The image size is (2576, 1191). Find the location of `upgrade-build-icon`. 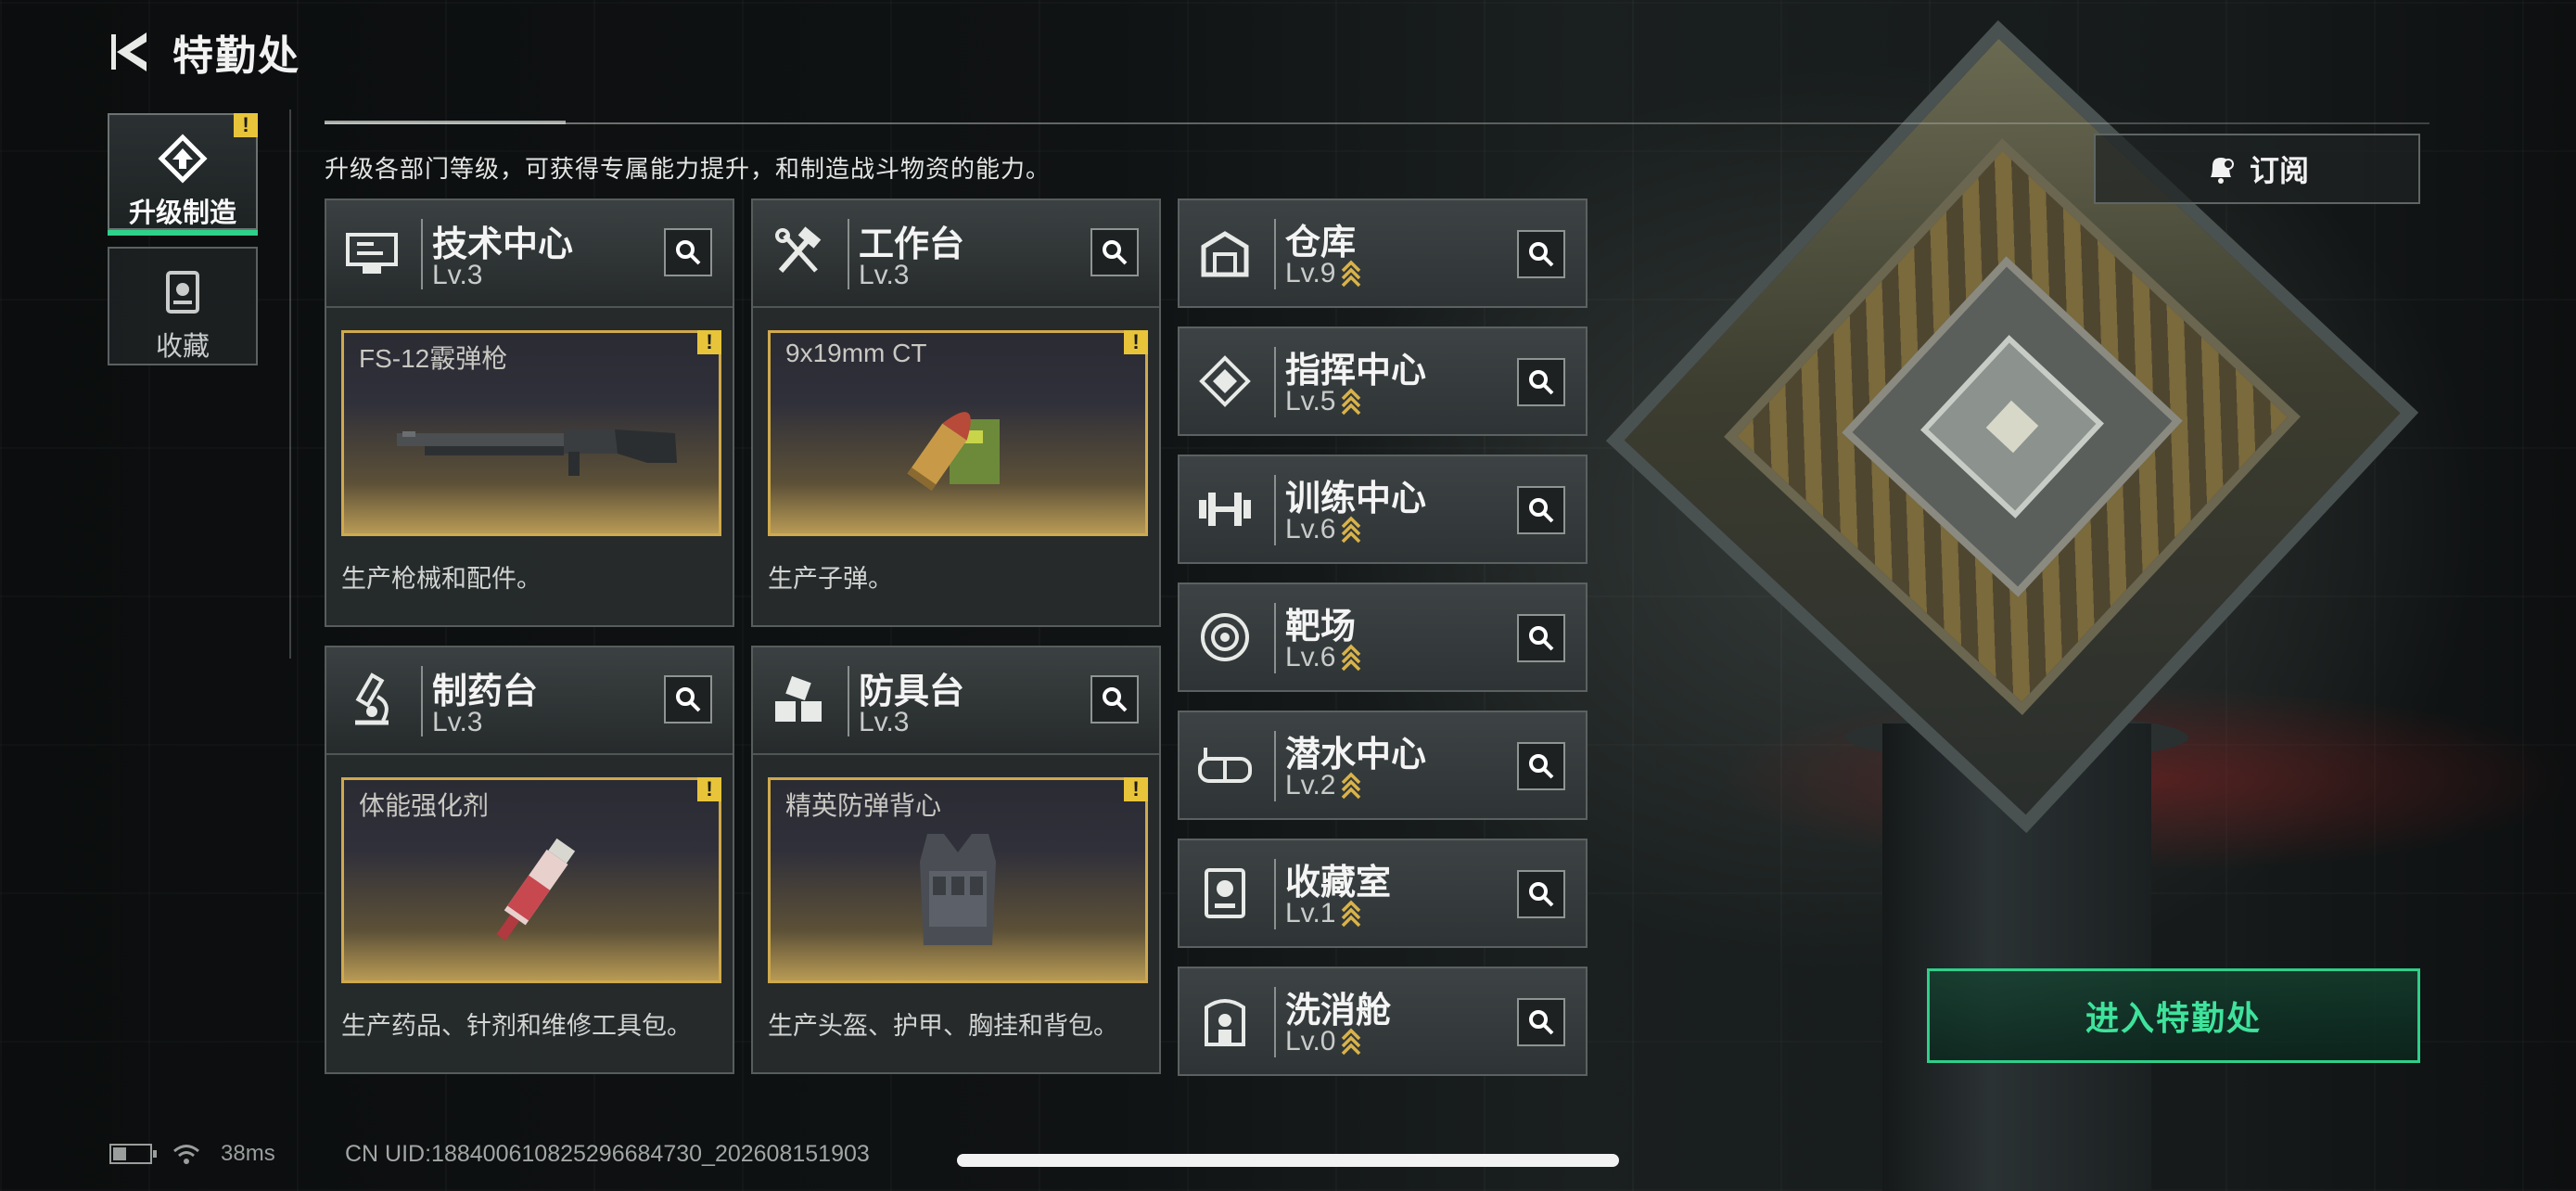

upgrade-build-icon is located at coordinates (183, 159).